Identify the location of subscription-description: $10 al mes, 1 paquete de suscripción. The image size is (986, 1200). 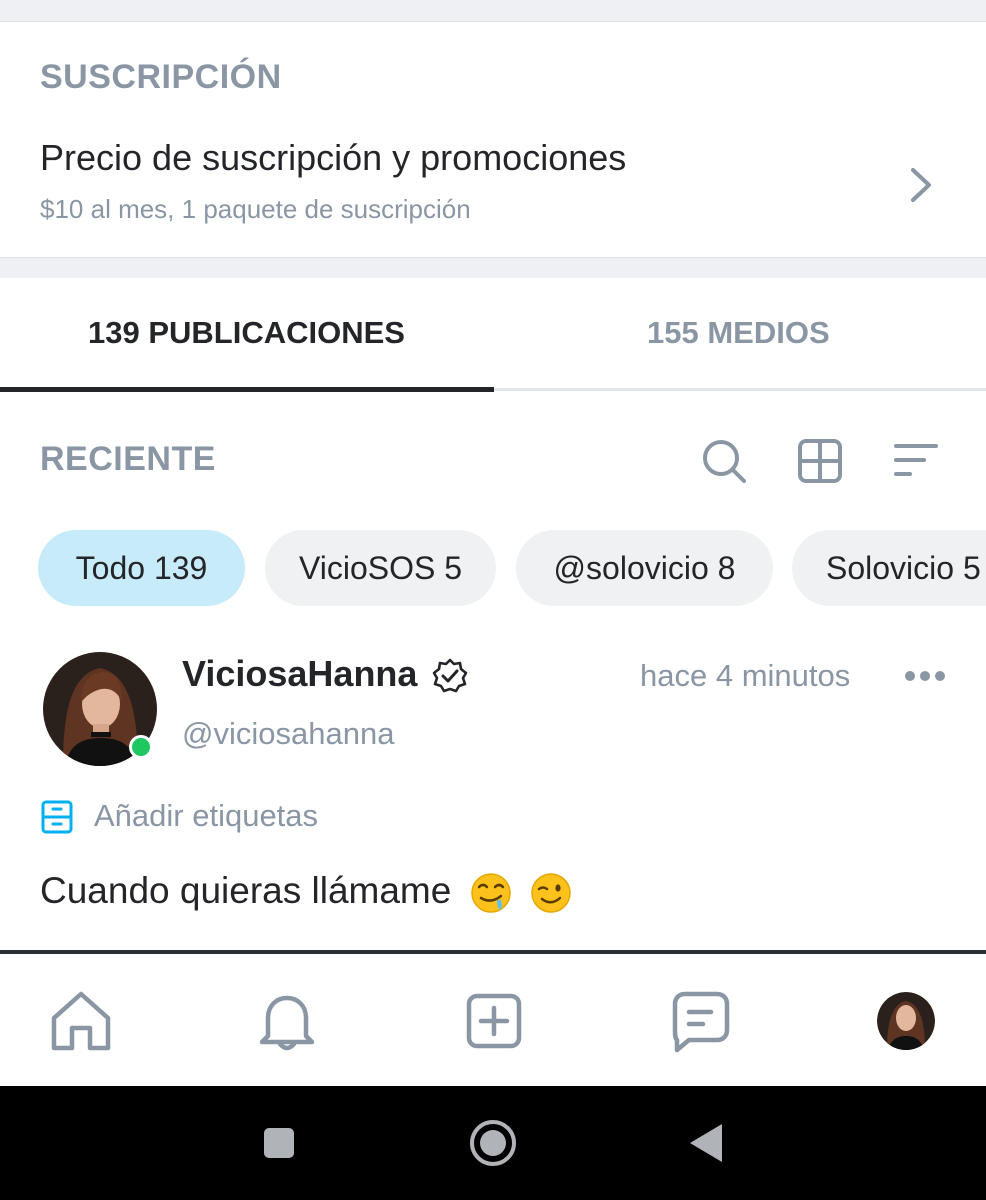
(255, 209).